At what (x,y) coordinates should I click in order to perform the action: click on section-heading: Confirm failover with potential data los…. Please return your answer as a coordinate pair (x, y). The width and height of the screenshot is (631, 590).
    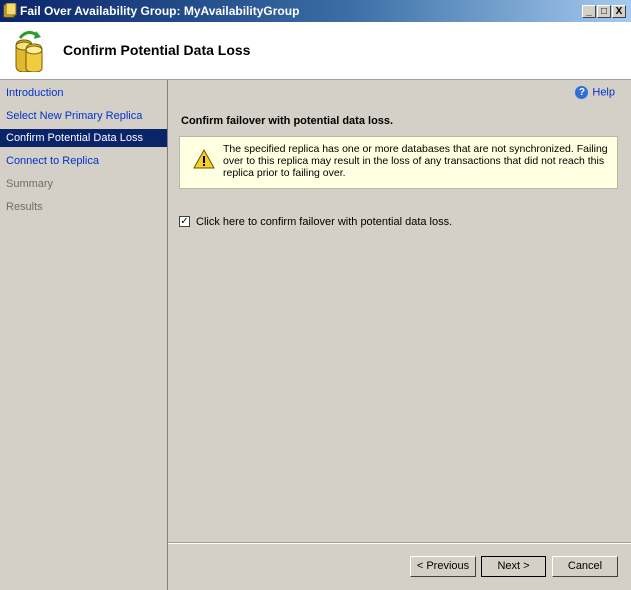
    Looking at the image, I should click on (287, 121).